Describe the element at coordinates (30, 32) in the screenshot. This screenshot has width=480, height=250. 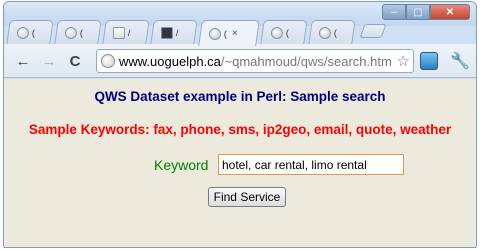
I see `tab-1: (` at that location.